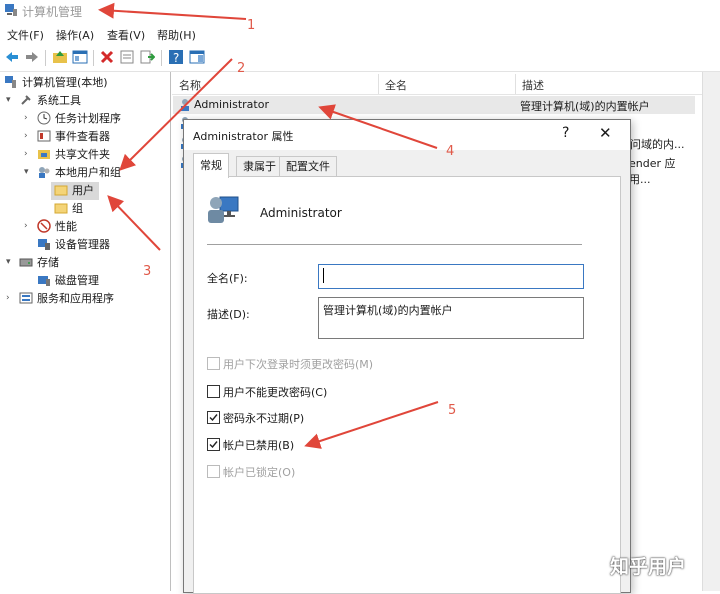 This screenshot has width=720, height=594. Describe the element at coordinates (648, 567) in the screenshot. I see `watermark: 知乎用户` at that location.